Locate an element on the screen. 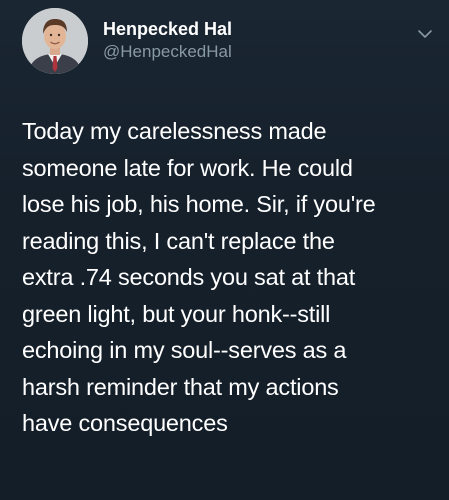 This screenshot has height=500, width=449. author-names: Henpecked Hal @HenpeckedHal is located at coordinates (167, 40).